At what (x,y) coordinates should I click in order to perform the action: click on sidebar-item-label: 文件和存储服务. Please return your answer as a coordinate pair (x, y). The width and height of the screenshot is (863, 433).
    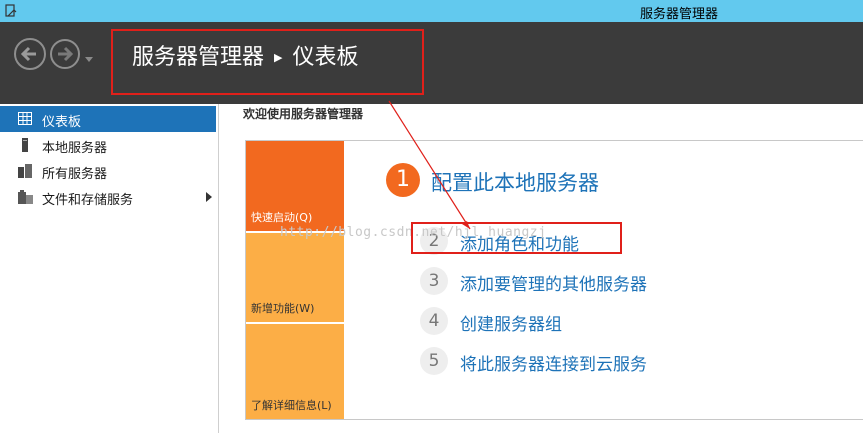
    Looking at the image, I should click on (88, 200).